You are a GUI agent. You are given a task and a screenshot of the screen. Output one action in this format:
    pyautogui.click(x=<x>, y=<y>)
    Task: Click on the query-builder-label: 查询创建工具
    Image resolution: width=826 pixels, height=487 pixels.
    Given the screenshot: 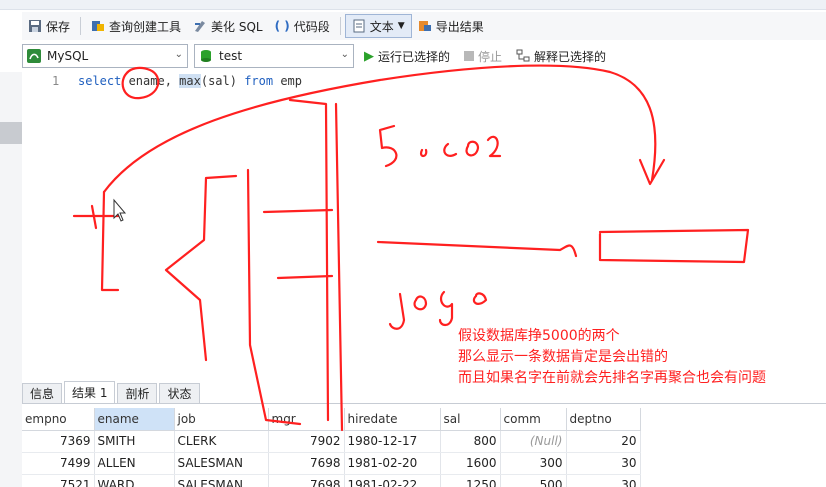 What is the action you would take?
    pyautogui.click(x=145, y=26)
    